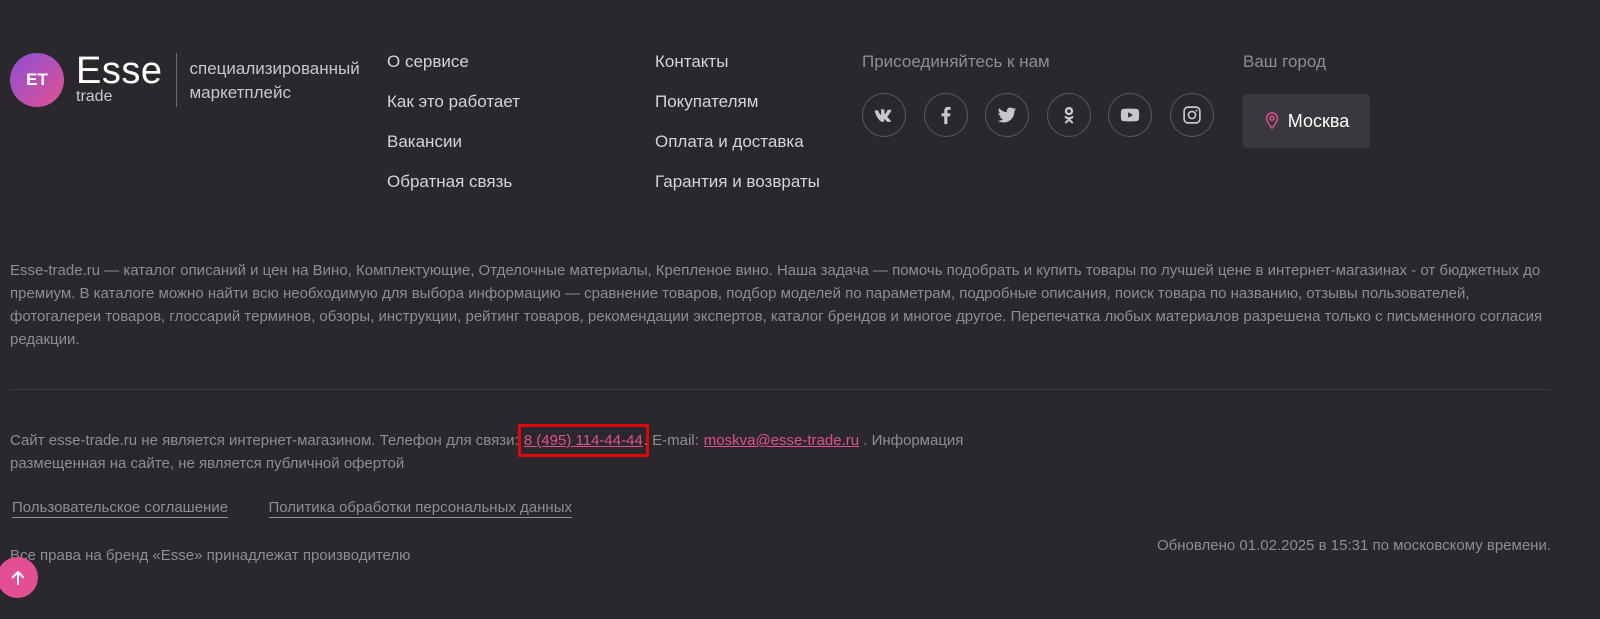  What do you see at coordinates (420, 508) in the screenshot?
I see `privacy-policy-link: Политика обработки персональных данных` at bounding box center [420, 508].